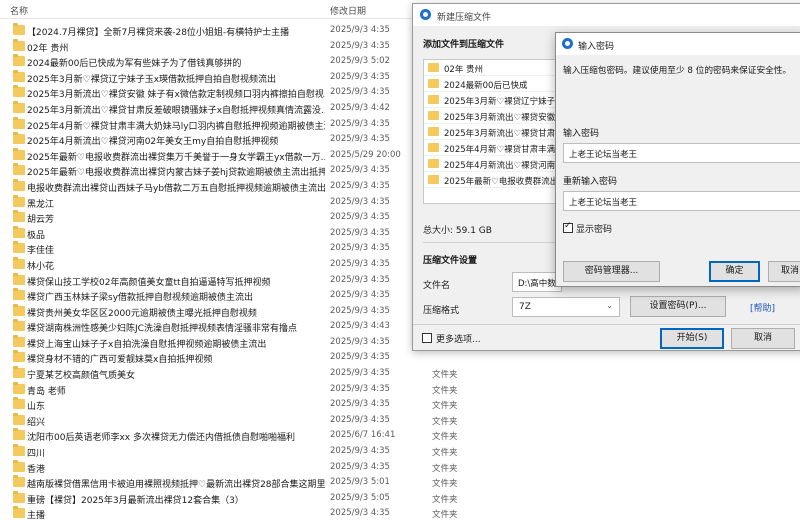  What do you see at coordinates (681, 201) in the screenshot?
I see `confirm-password-input: 上老王论坛当老王` at bounding box center [681, 201].